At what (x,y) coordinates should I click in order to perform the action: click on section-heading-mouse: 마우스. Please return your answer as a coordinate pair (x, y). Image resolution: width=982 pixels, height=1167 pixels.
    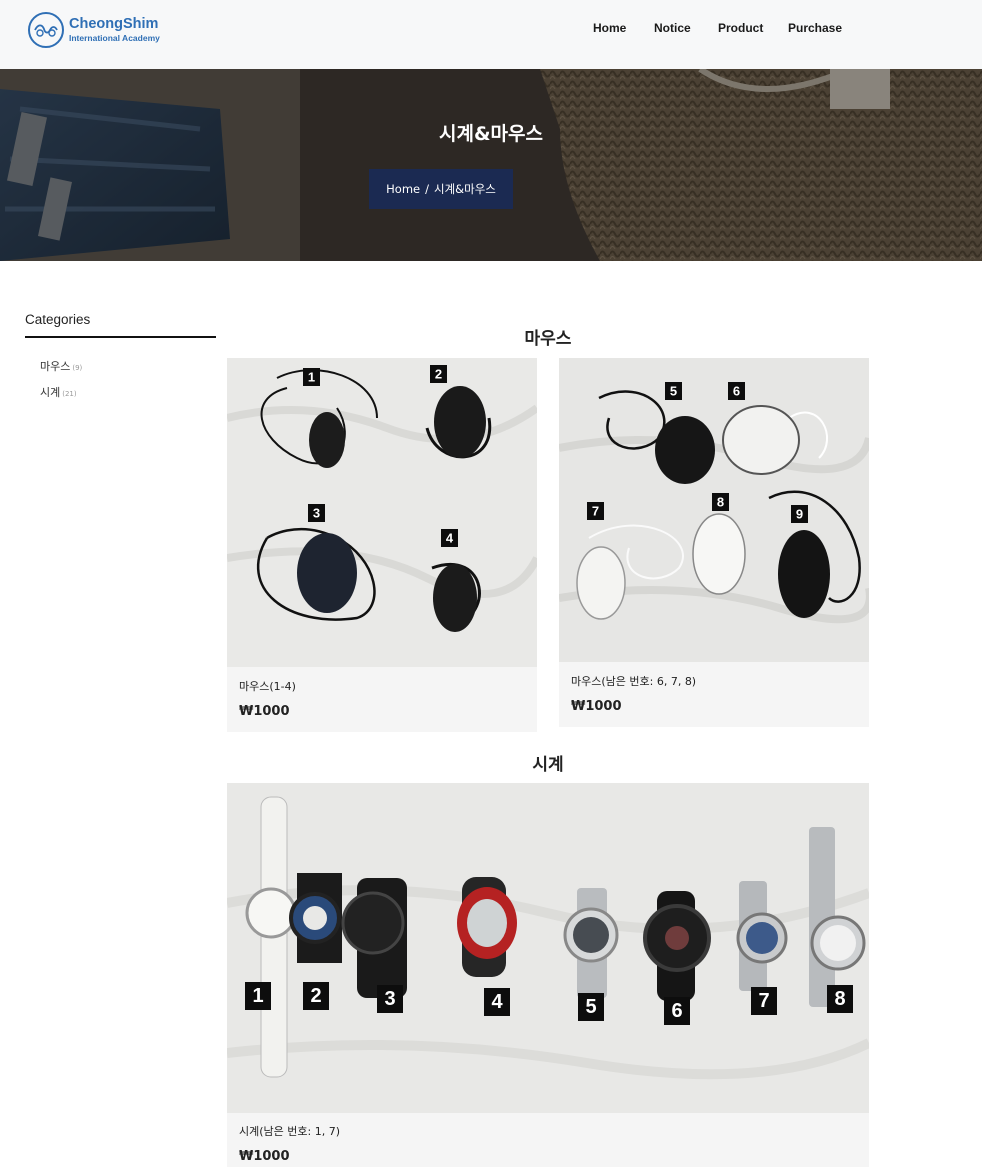
    Looking at the image, I should click on (548, 339).